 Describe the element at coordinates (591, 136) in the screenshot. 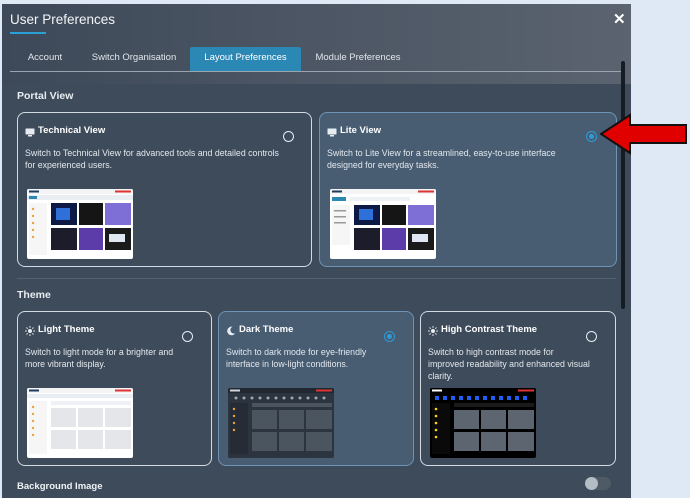

I see `lite-view-radio` at that location.